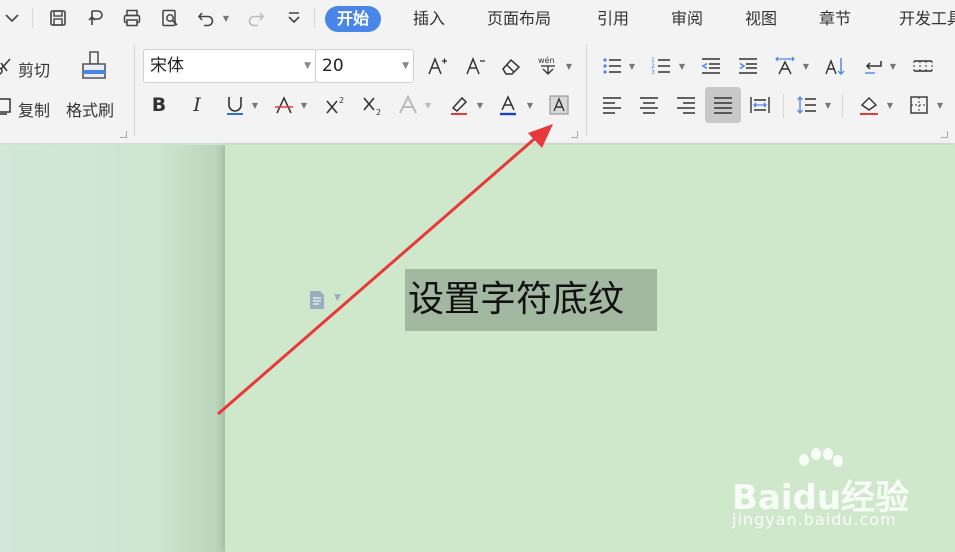 The height and width of the screenshot is (552, 955). What do you see at coordinates (437, 66) in the screenshot?
I see `increase-font-size-icon` at bounding box center [437, 66].